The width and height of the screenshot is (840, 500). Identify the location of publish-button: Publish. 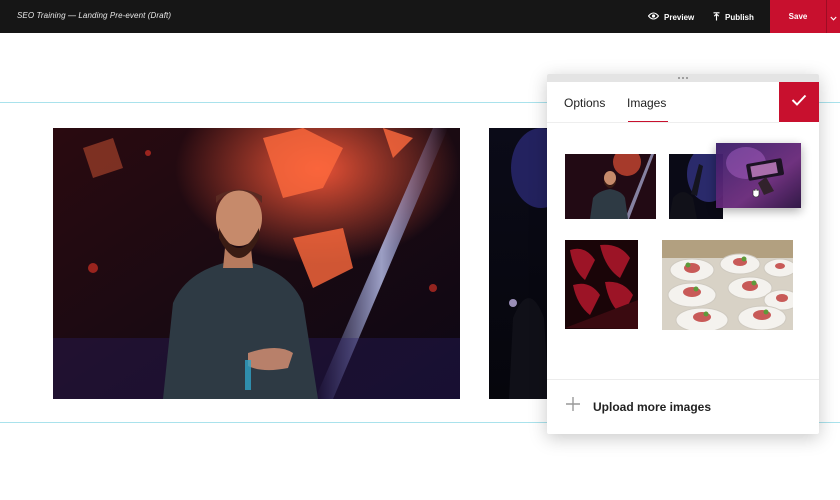
(733, 17).